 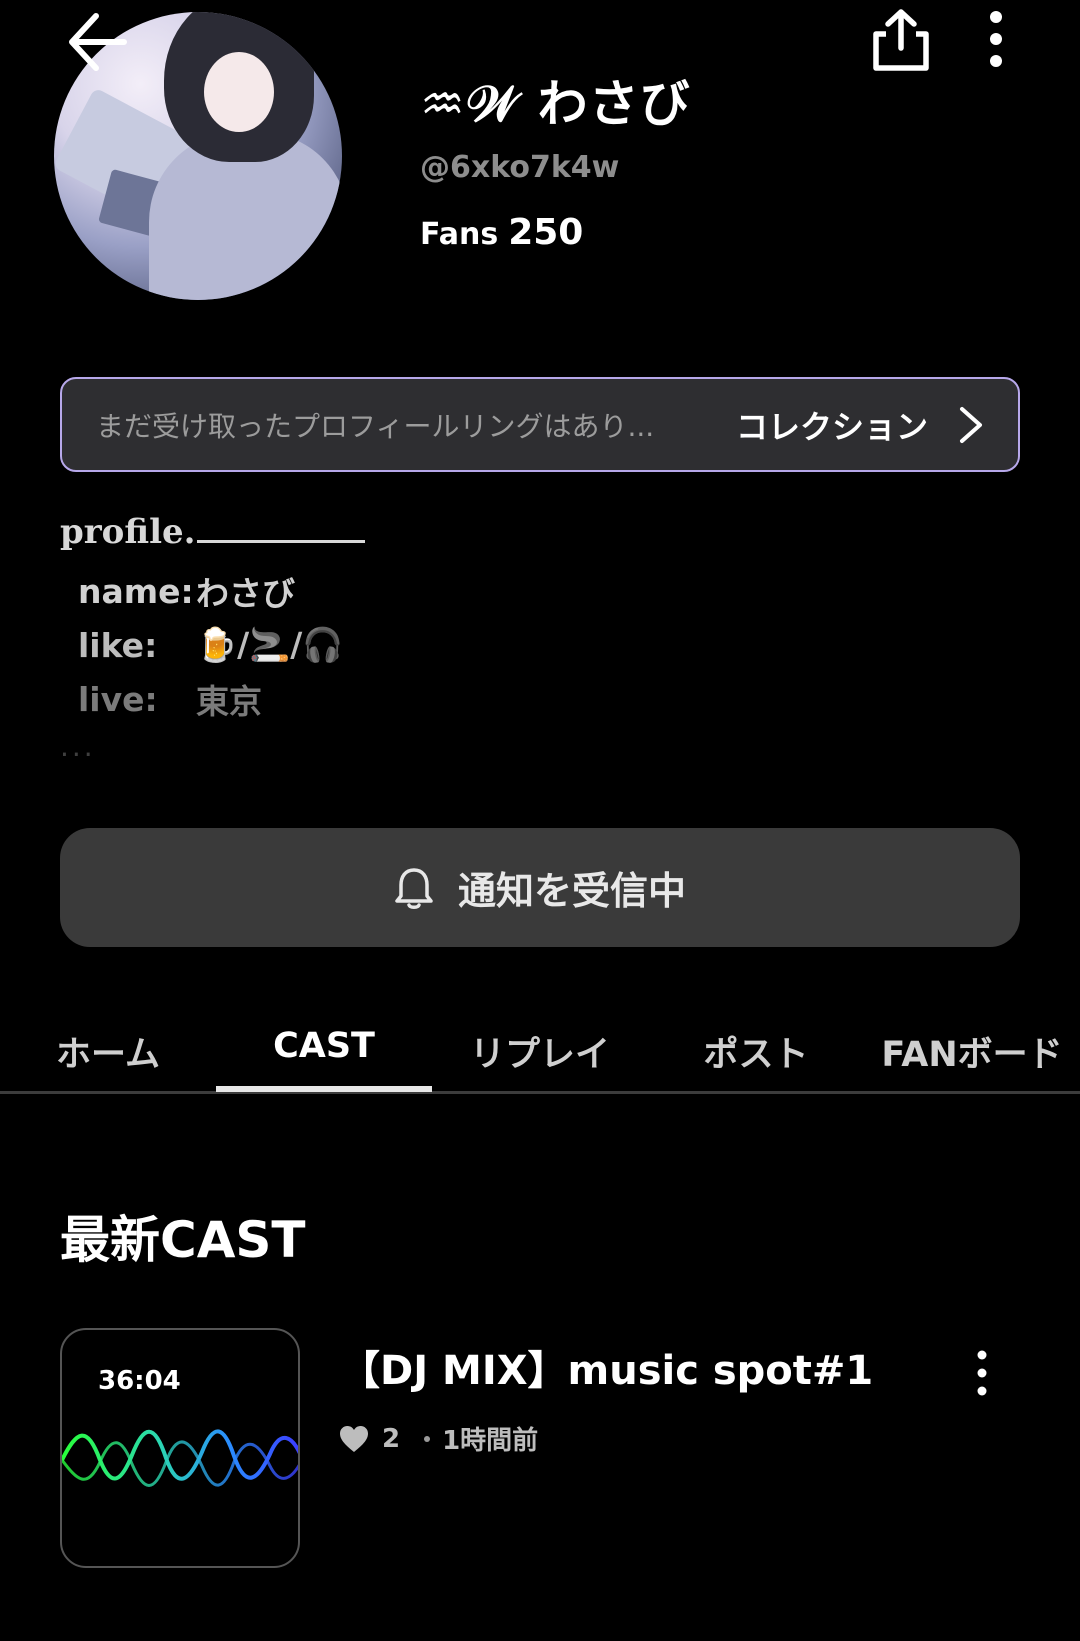 I want to click on chevron-right-icon, so click(x=971, y=424).